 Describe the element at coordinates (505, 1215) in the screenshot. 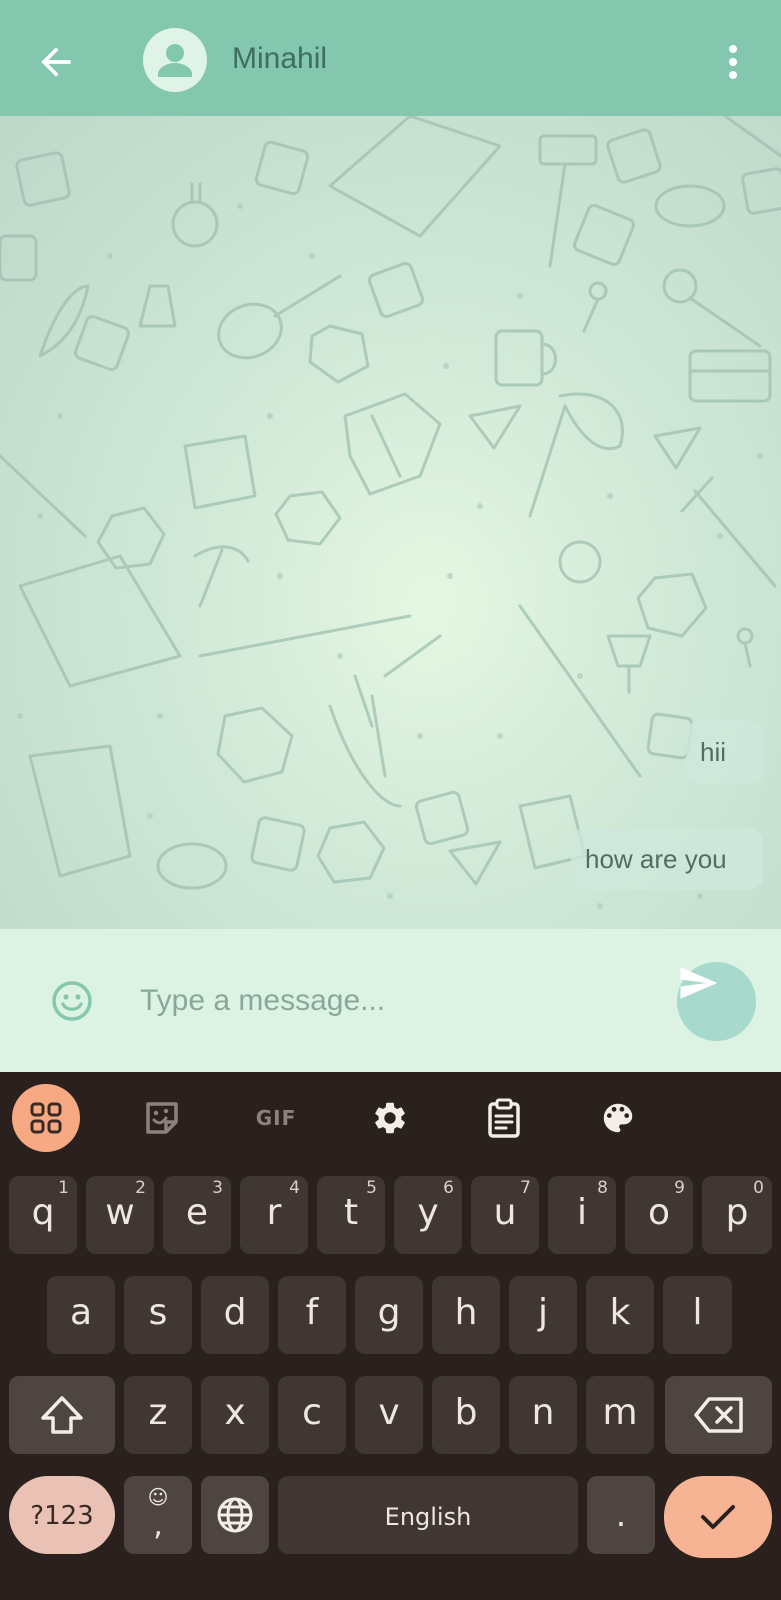

I see `key-u: u7` at that location.